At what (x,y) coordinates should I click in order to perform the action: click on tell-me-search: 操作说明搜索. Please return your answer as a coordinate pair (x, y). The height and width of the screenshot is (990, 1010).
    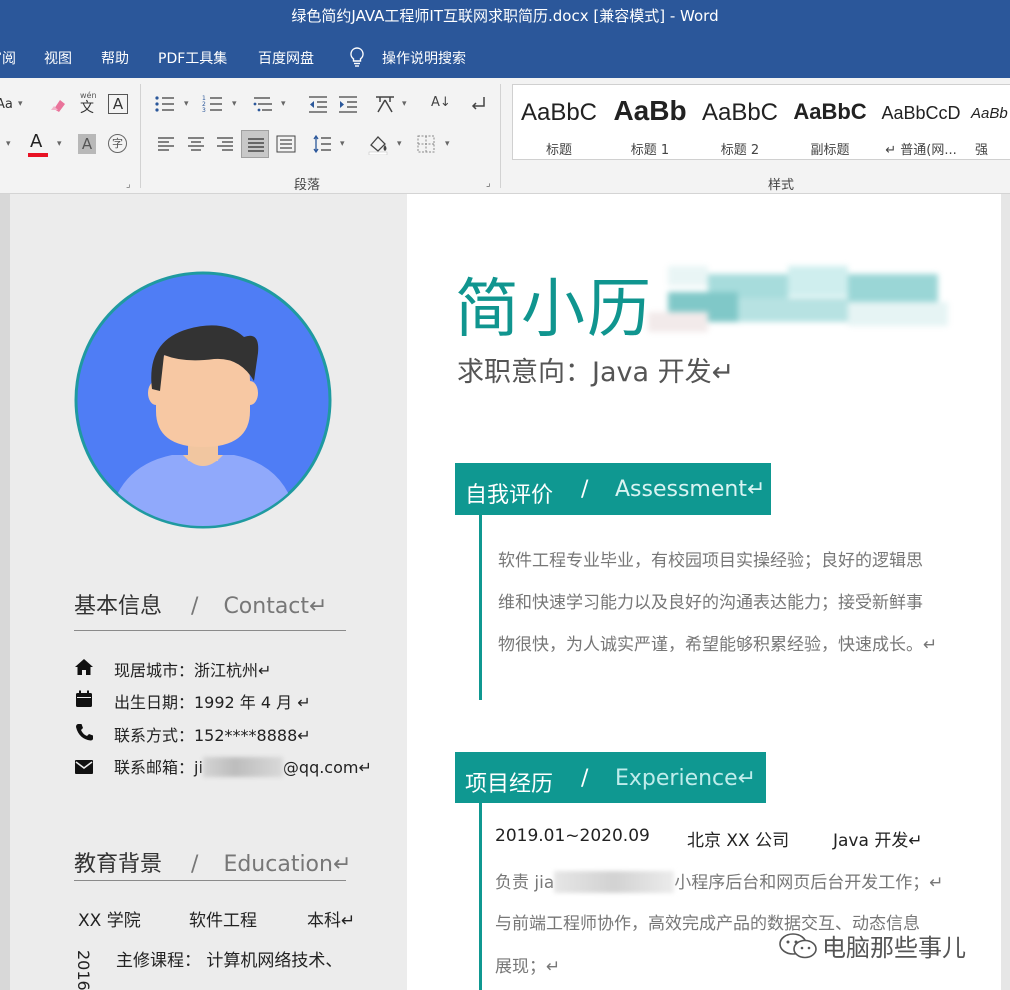
    Looking at the image, I should click on (424, 58).